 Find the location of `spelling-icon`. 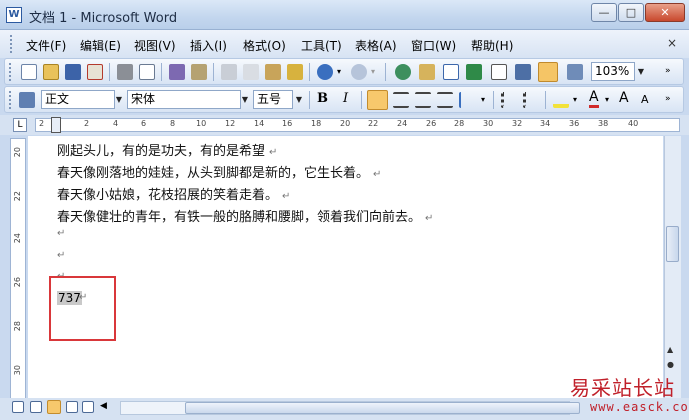

spelling-icon is located at coordinates (177, 72).